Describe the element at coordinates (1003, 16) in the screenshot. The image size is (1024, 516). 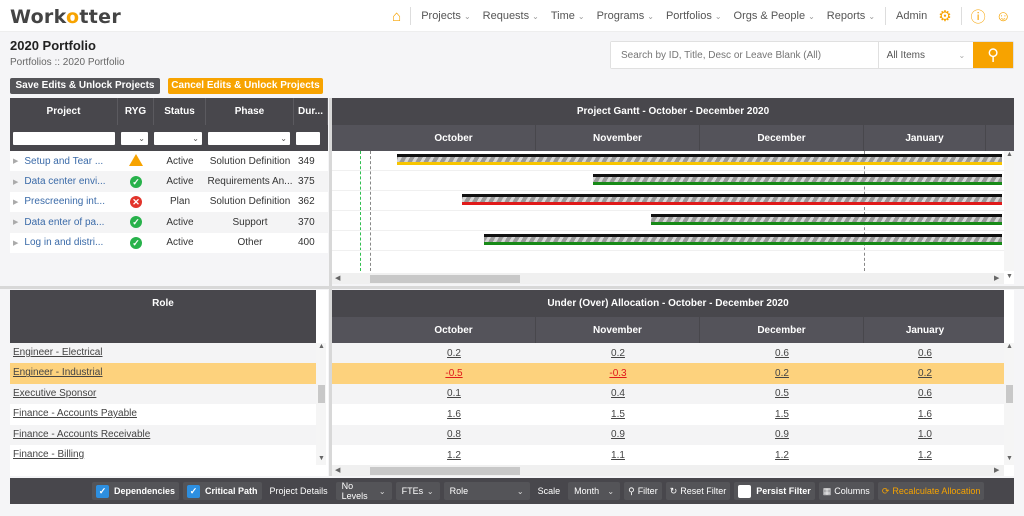
I see `user-icon: ☺` at that location.